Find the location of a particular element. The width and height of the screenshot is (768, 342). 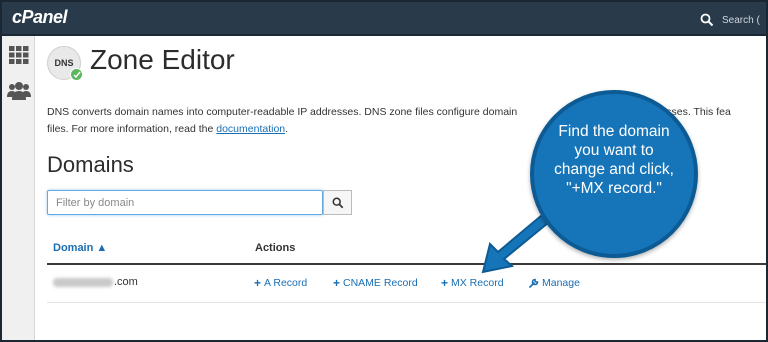

left-sidebar is located at coordinates (17, 189).